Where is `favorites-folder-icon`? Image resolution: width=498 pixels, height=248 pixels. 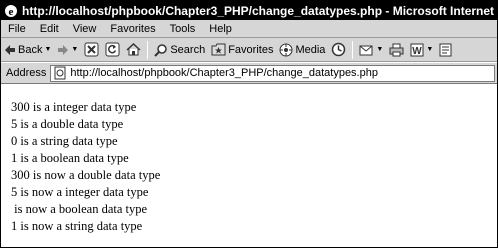
favorites-folder-icon is located at coordinates (218, 49).